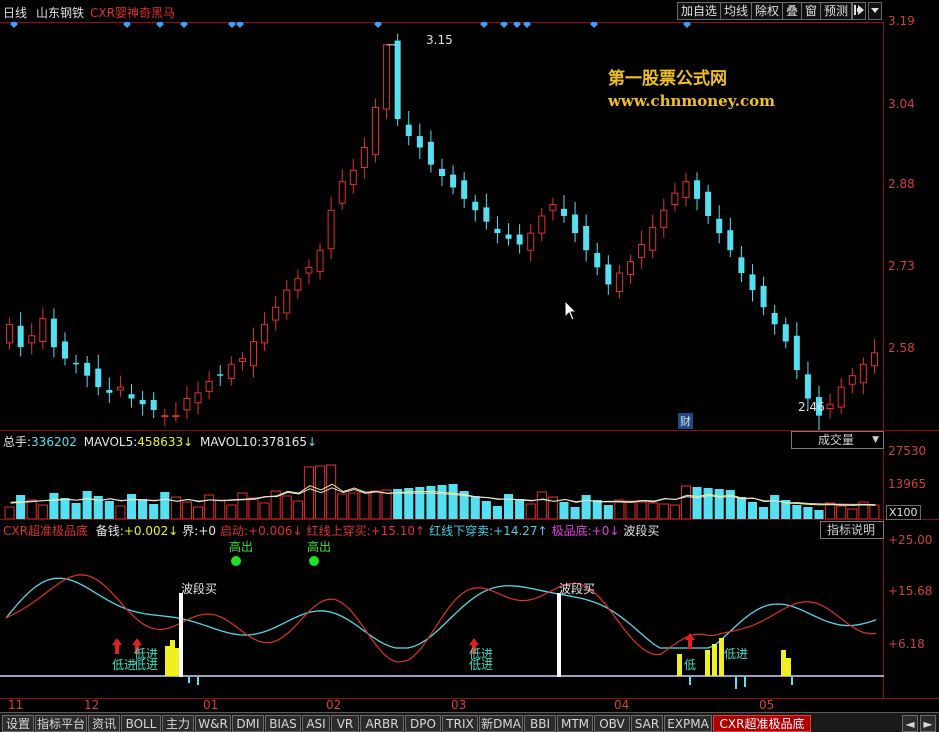 The height and width of the screenshot is (732, 939). I want to click on forecast-button: 预测, so click(836, 11).